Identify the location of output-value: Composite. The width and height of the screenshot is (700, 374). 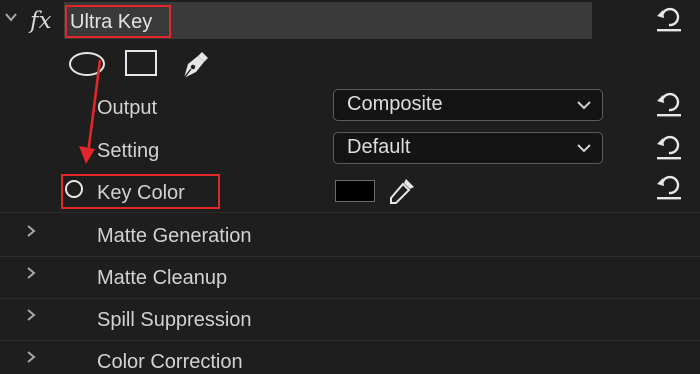
(395, 104).